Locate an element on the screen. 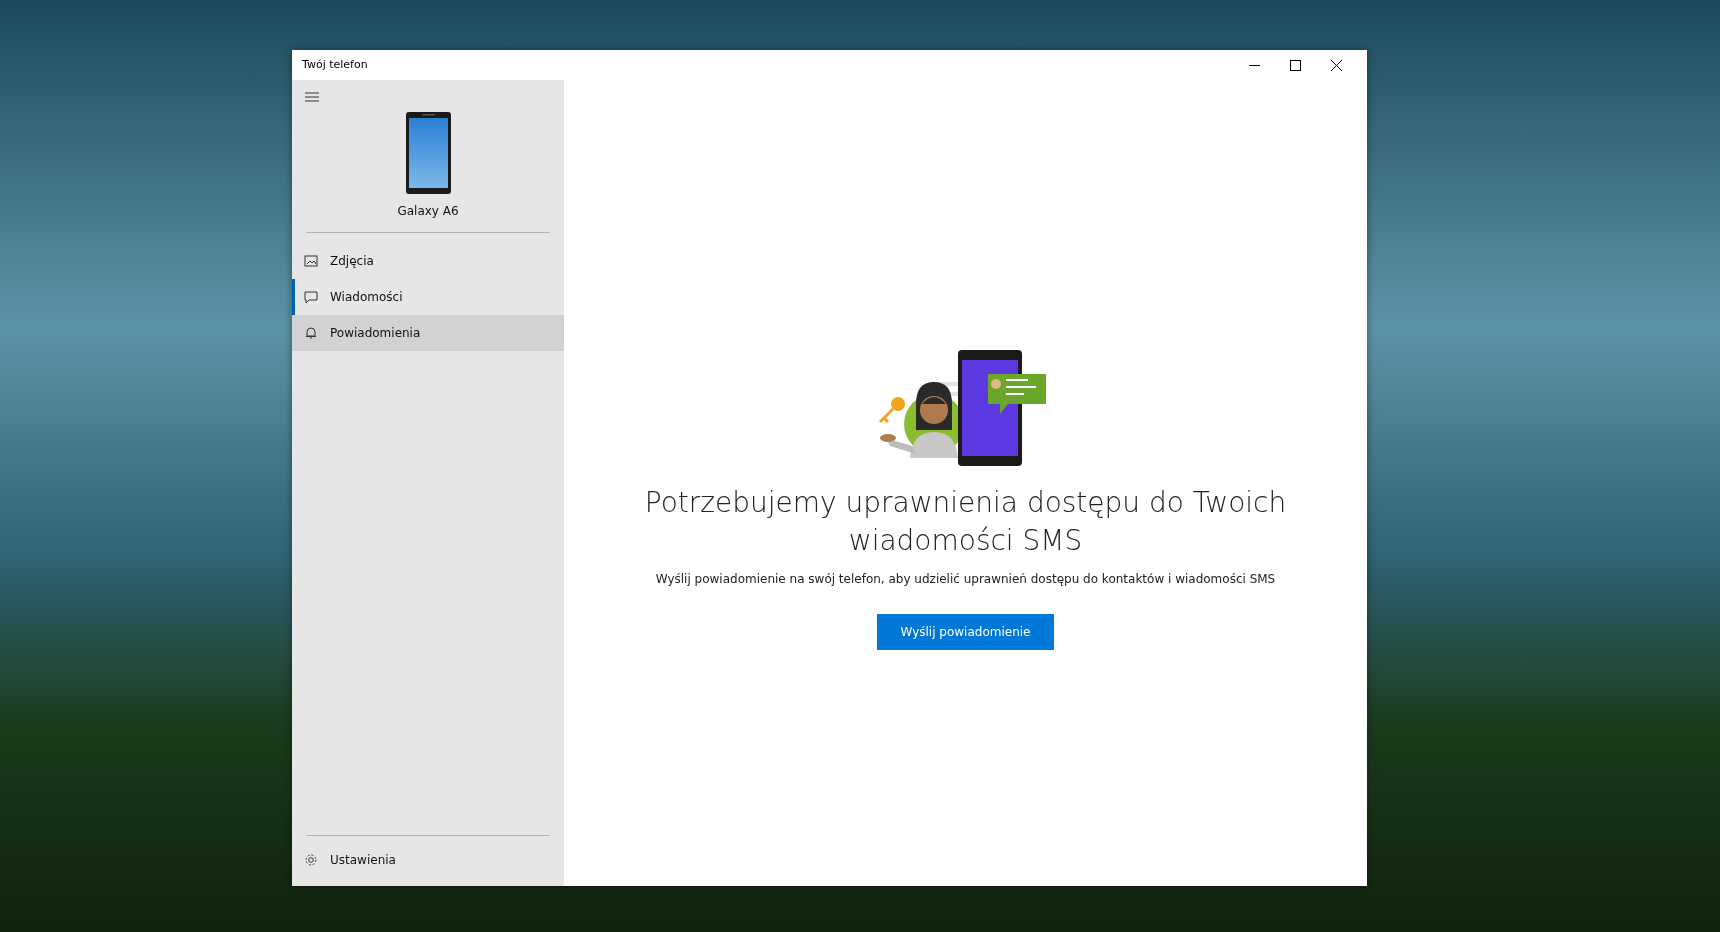 This screenshot has width=1720, height=932. settings-icon is located at coordinates (311, 860).